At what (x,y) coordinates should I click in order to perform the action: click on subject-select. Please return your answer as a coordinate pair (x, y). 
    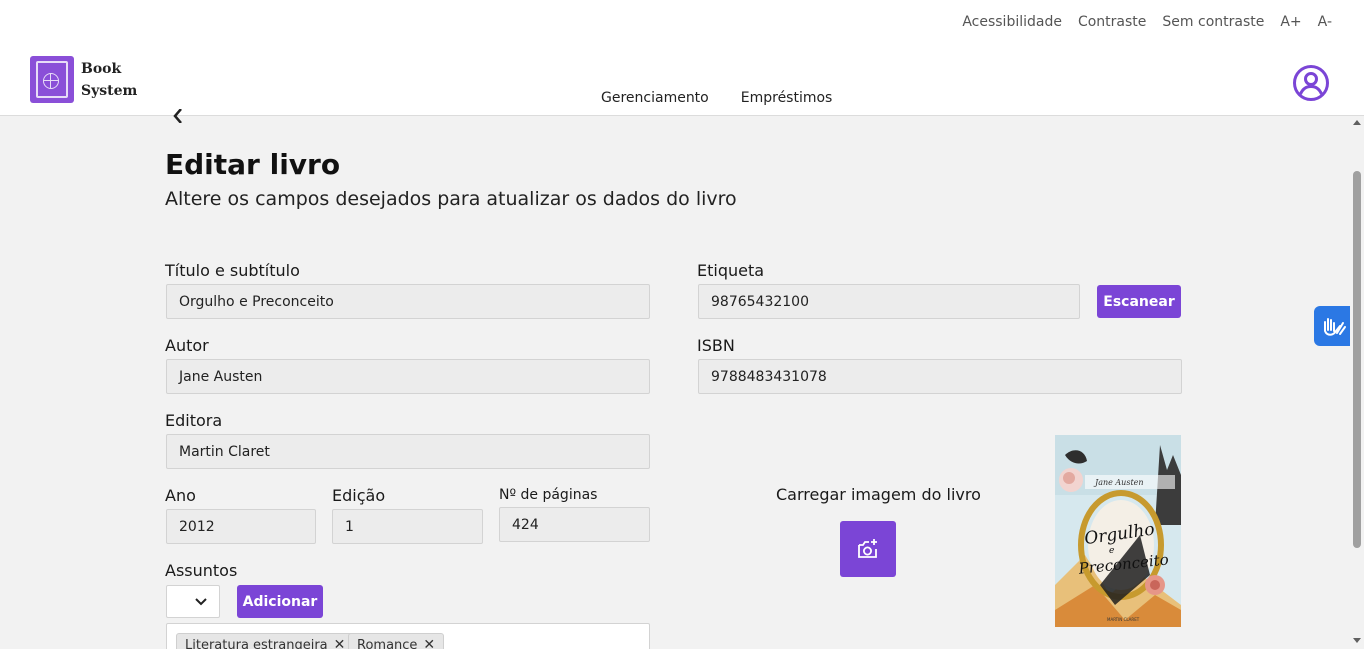
    Looking at the image, I should click on (193, 601).